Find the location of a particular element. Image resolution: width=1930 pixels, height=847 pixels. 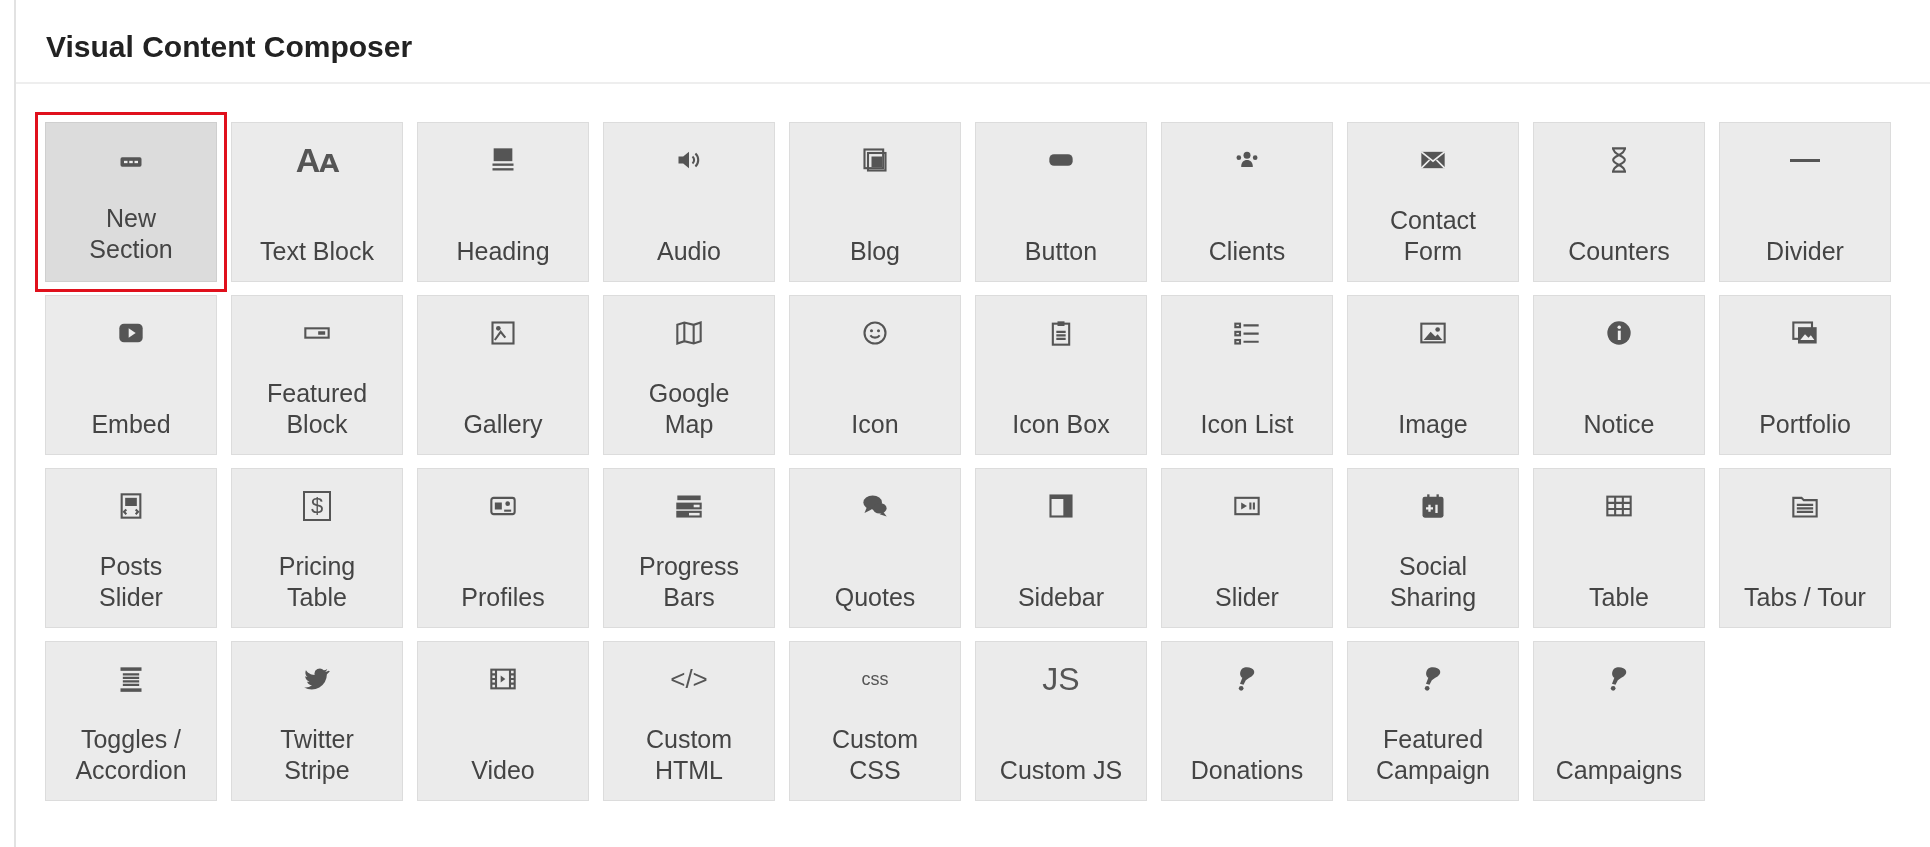

element-tile: Twitter Stripe is located at coordinates (317, 721).